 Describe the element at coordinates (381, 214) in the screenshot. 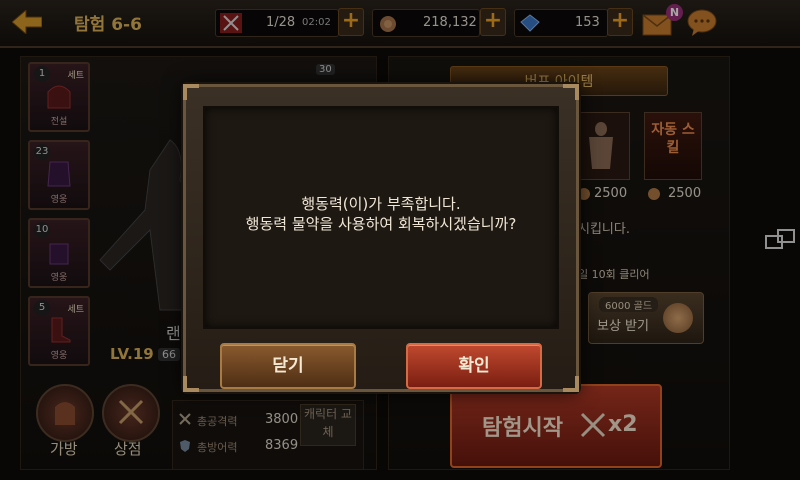

I see `dialog-message: 행동력(이)가 부족합니다. 행동력 물약을 사용하여 회복하시겠습니까?` at that location.